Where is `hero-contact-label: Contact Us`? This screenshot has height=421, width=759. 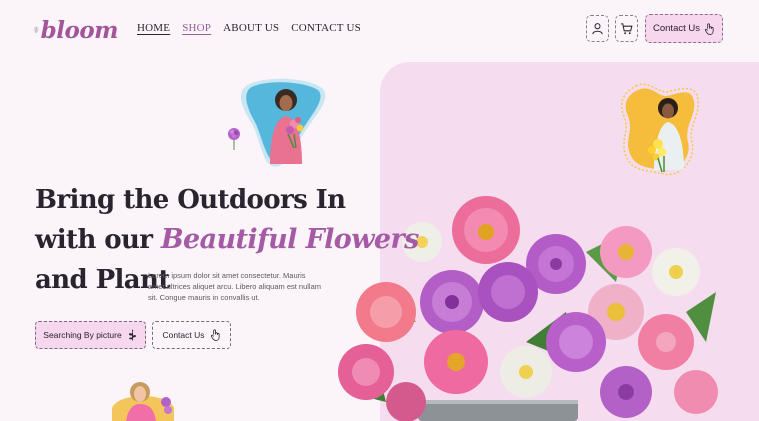
hero-contact-label: Contact Us is located at coordinates (183, 335).